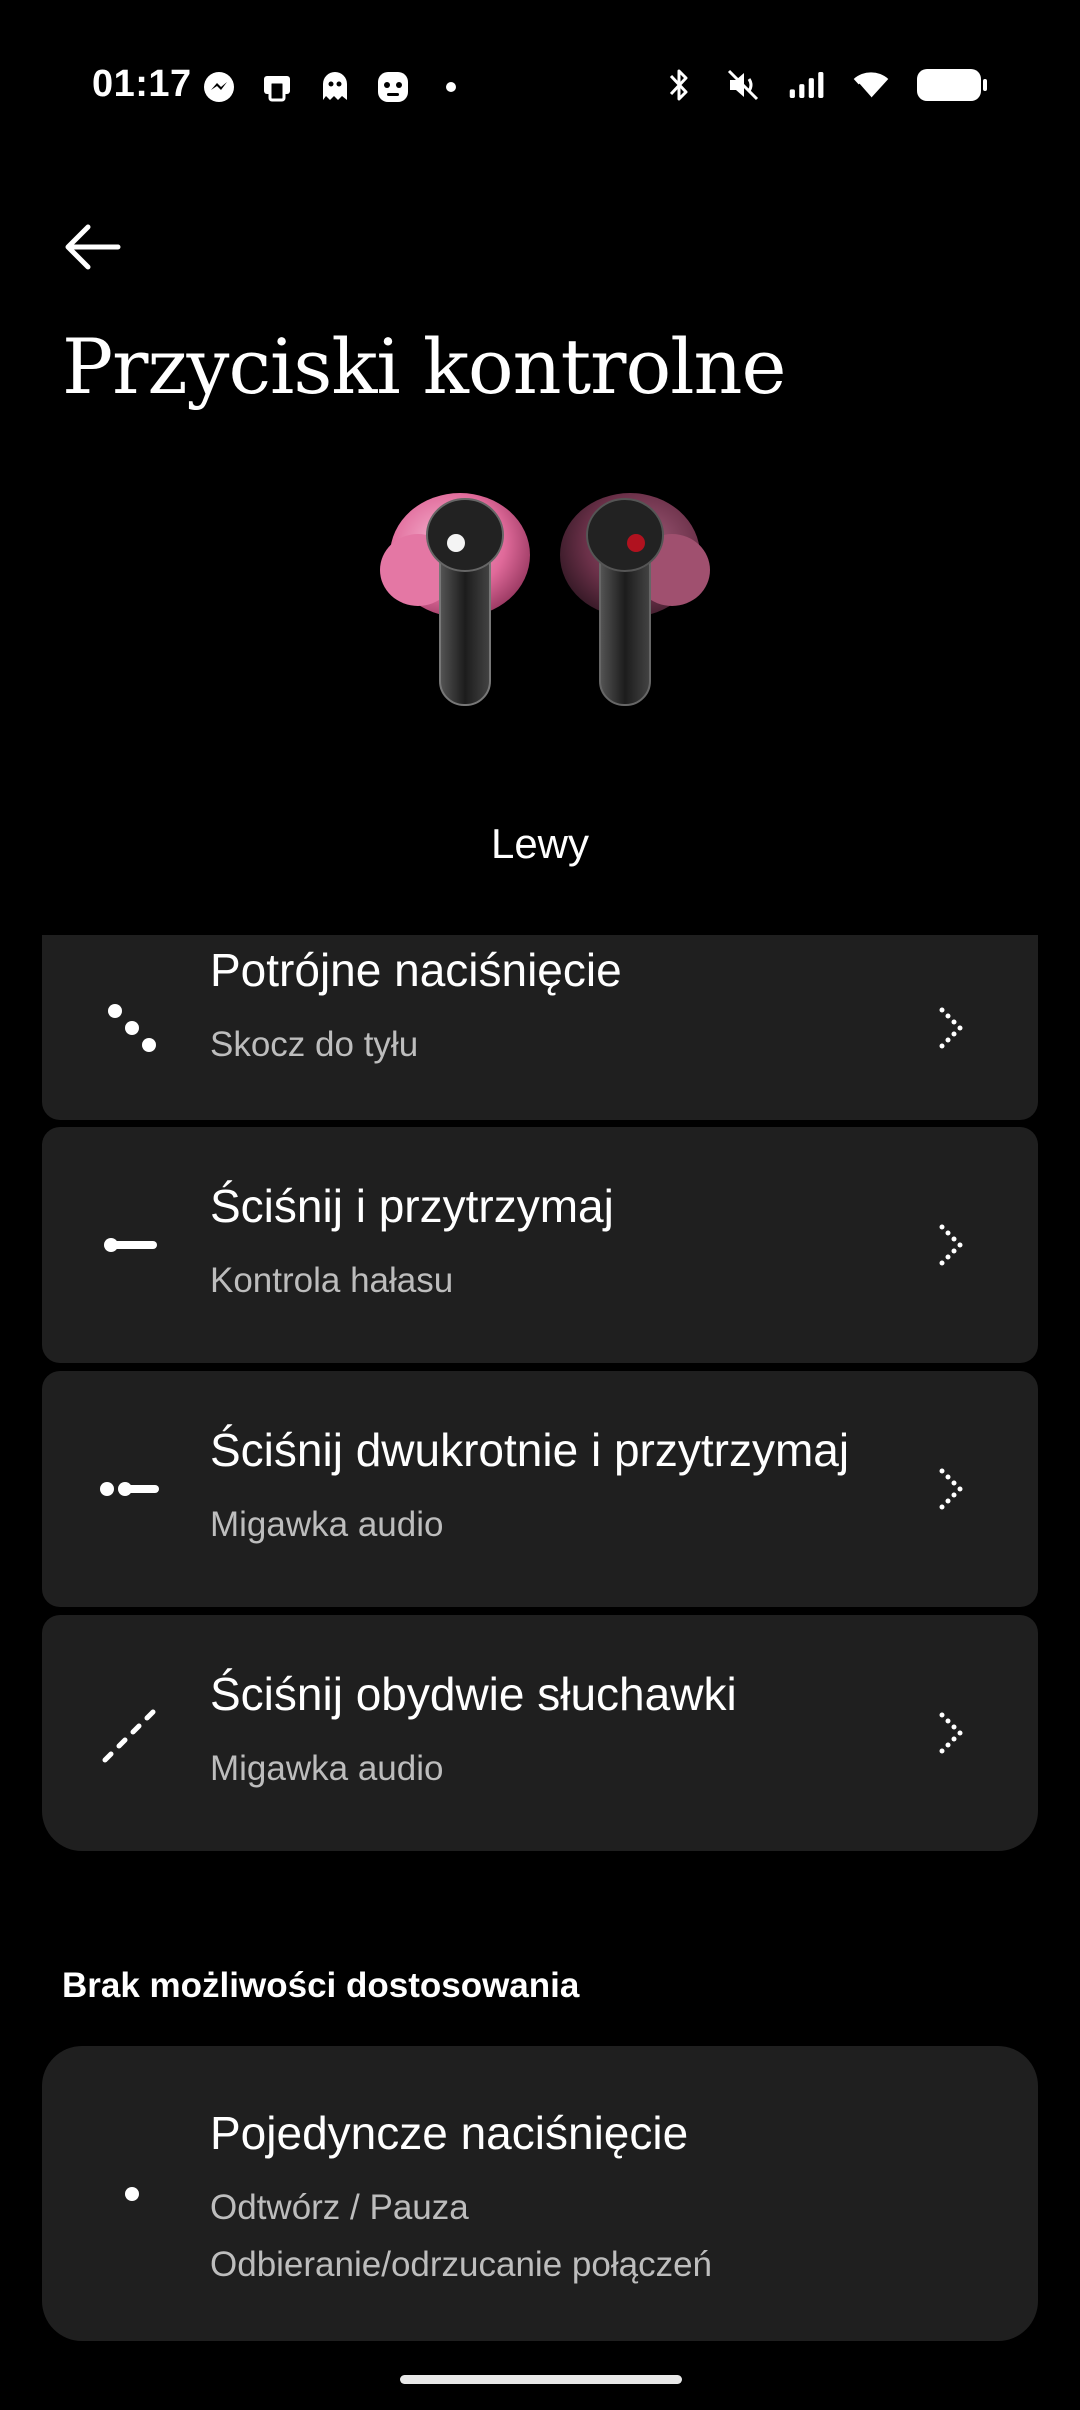 This screenshot has height=2410, width=1080. I want to click on notification-icons, so click(335, 87).